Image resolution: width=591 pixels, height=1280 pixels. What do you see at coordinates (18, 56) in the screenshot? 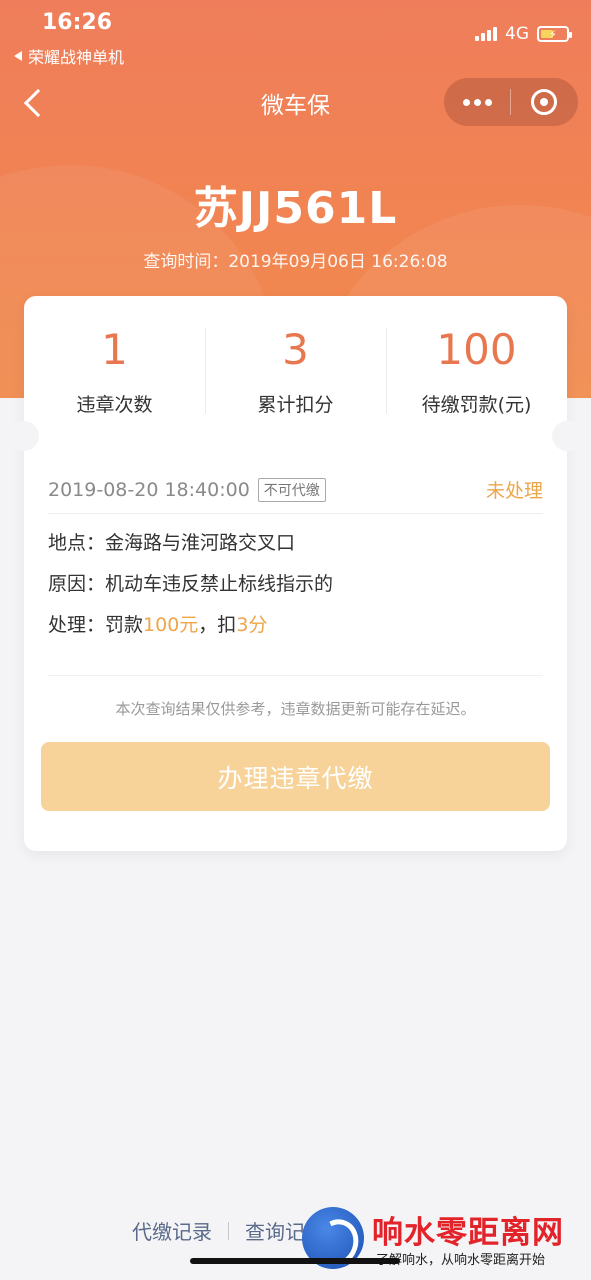
I see `back-triangle-icon` at bounding box center [18, 56].